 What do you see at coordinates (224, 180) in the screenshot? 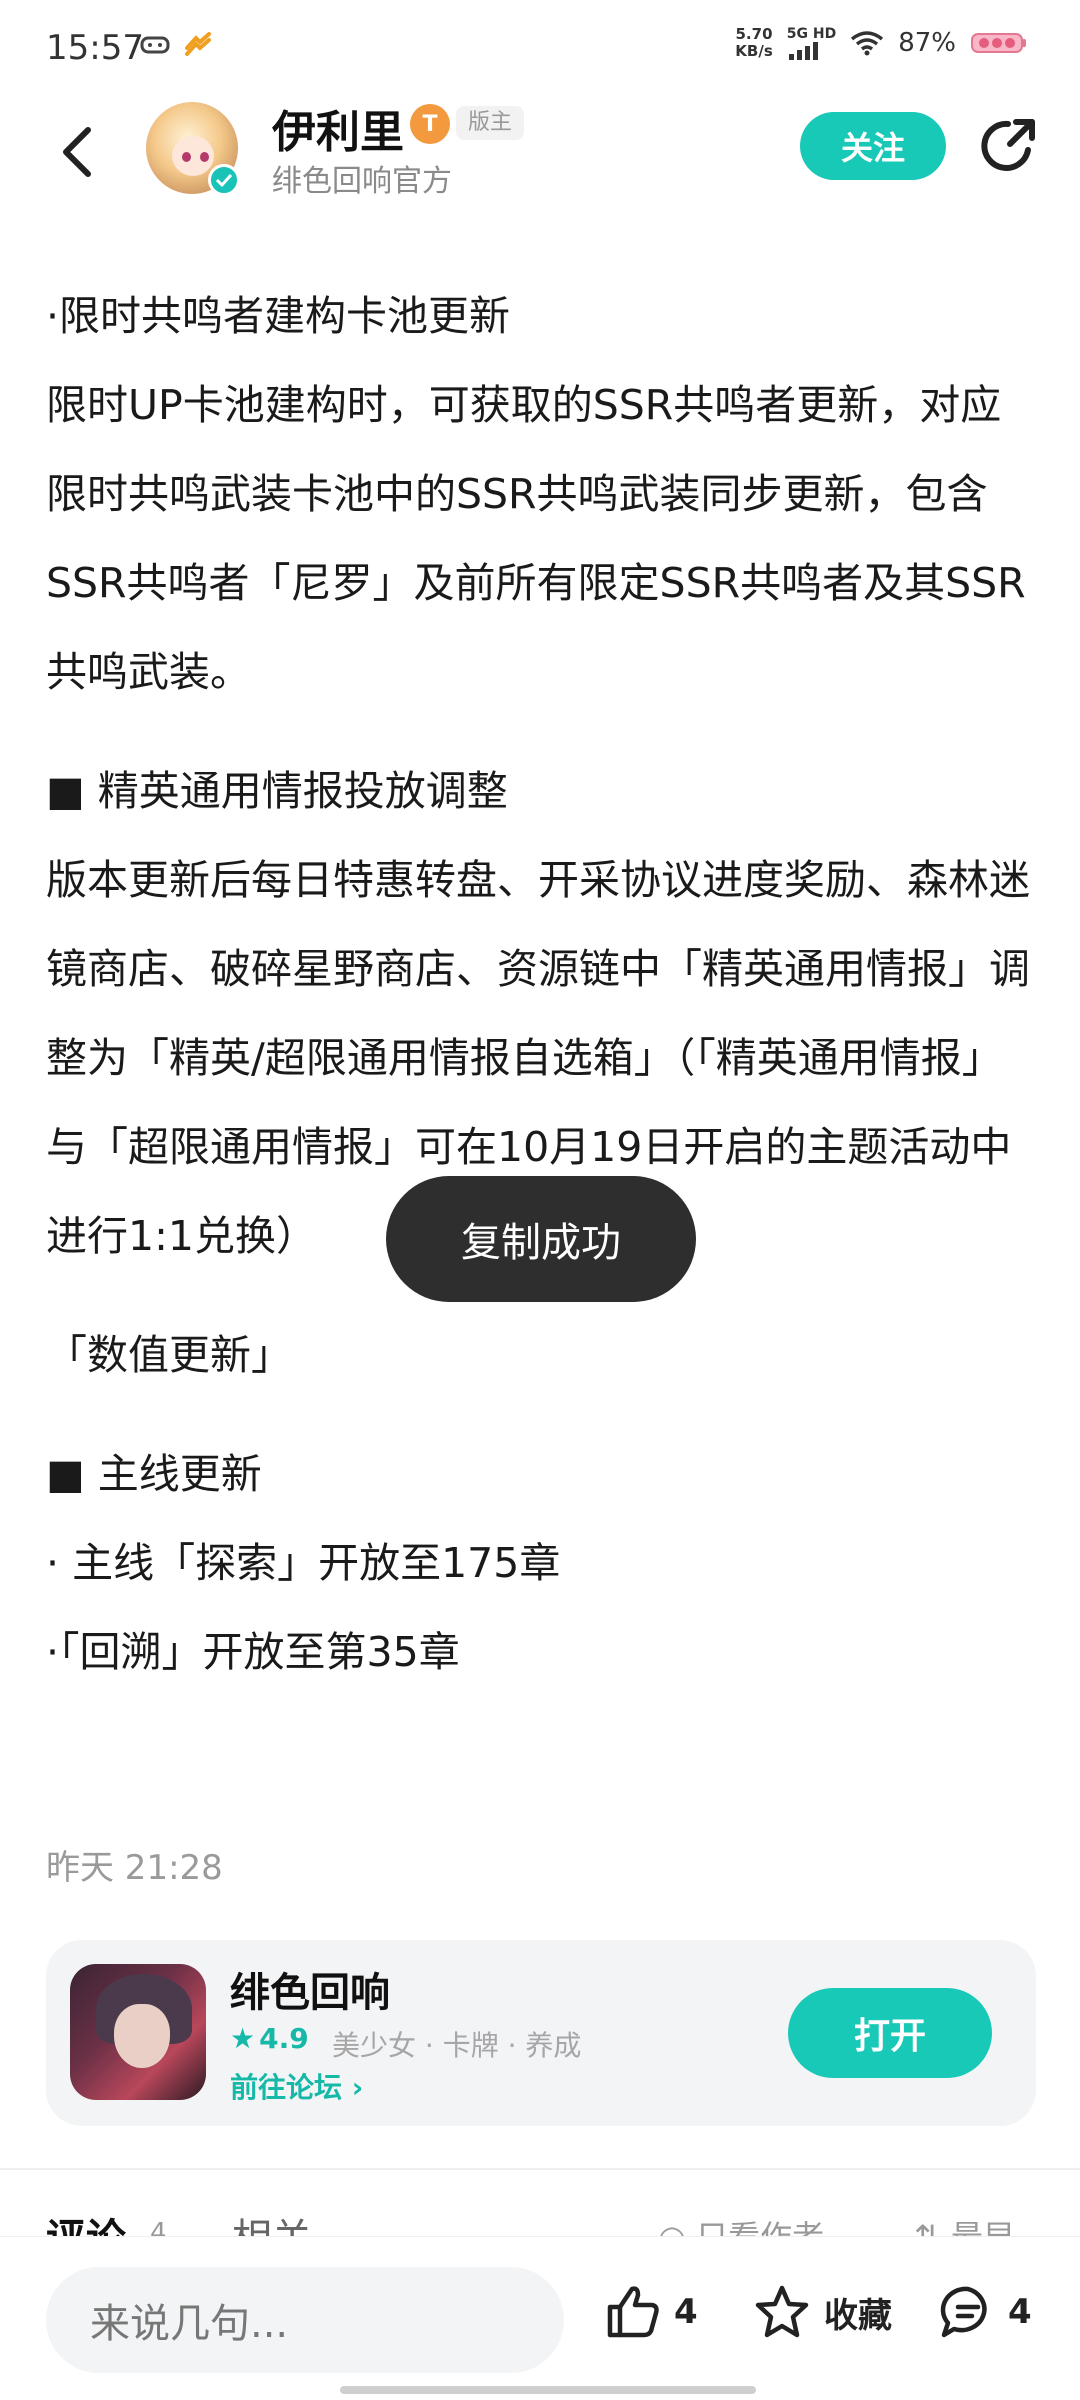
I see `verified-icon` at bounding box center [224, 180].